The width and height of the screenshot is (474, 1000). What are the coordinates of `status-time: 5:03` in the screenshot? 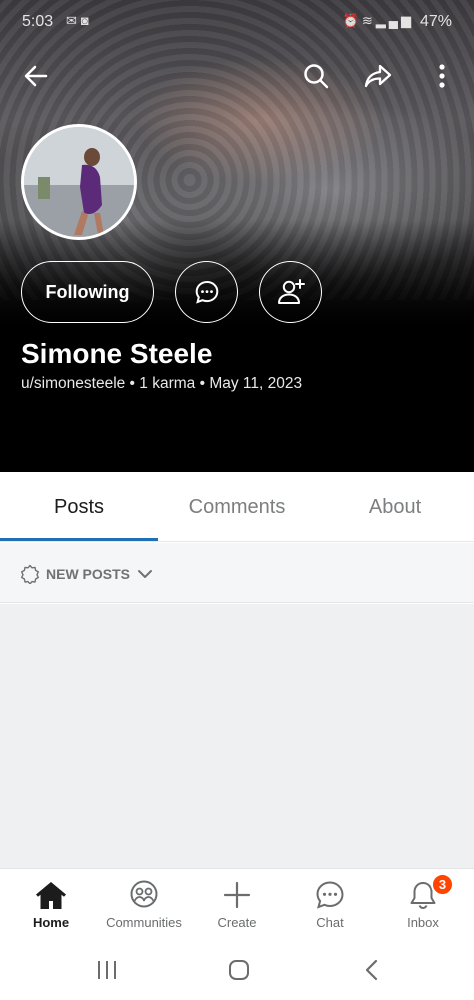 It's located at (38, 21).